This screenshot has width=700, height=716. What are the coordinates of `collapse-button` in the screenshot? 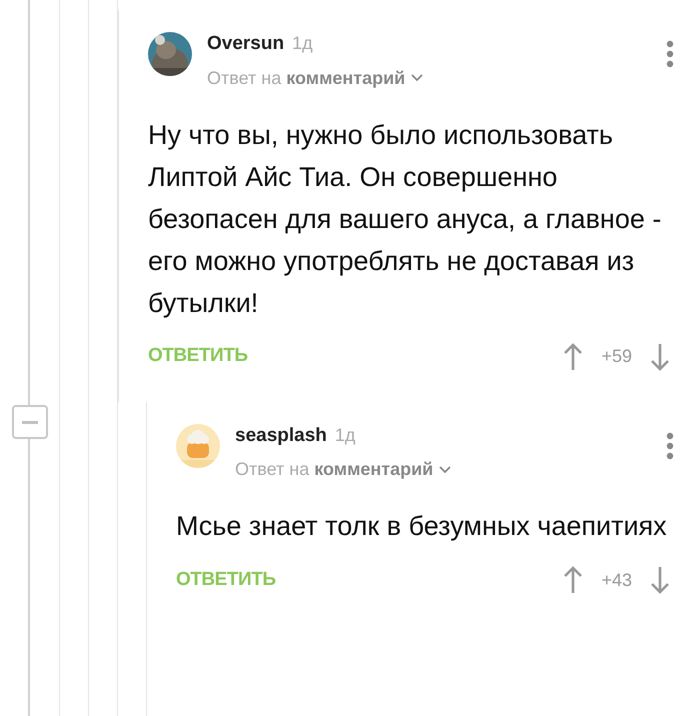 It's located at (30, 422).